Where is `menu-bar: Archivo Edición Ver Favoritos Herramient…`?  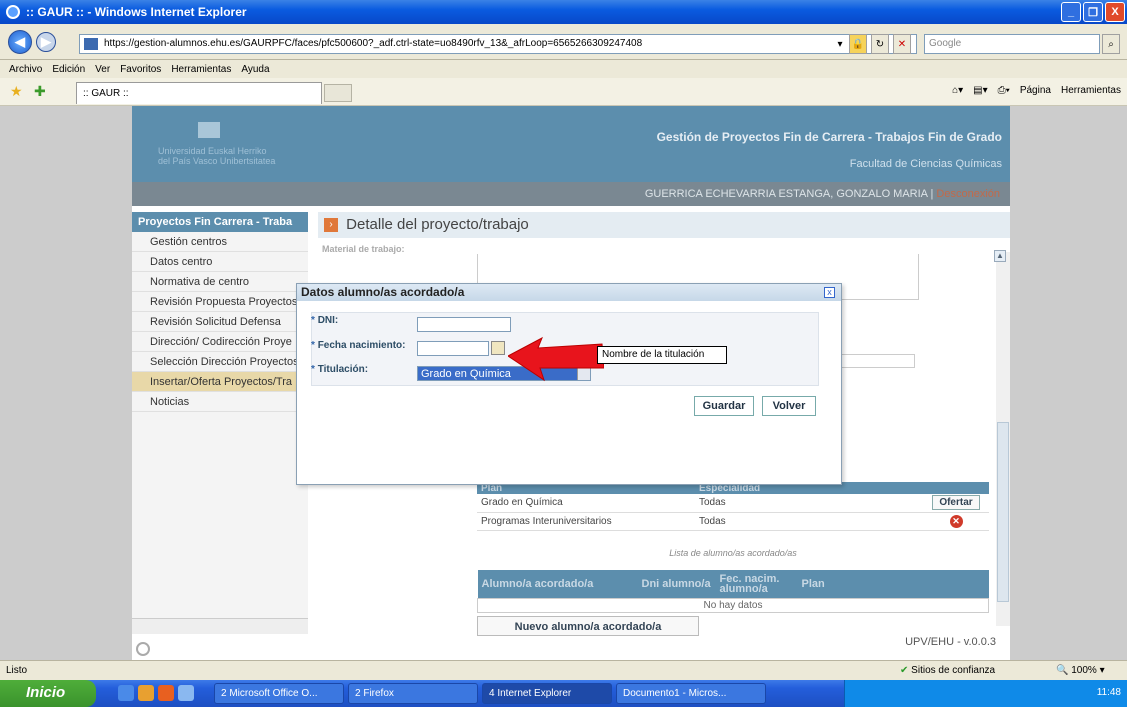 menu-bar: Archivo Edición Ver Favoritos Herramient… is located at coordinates (563, 69).